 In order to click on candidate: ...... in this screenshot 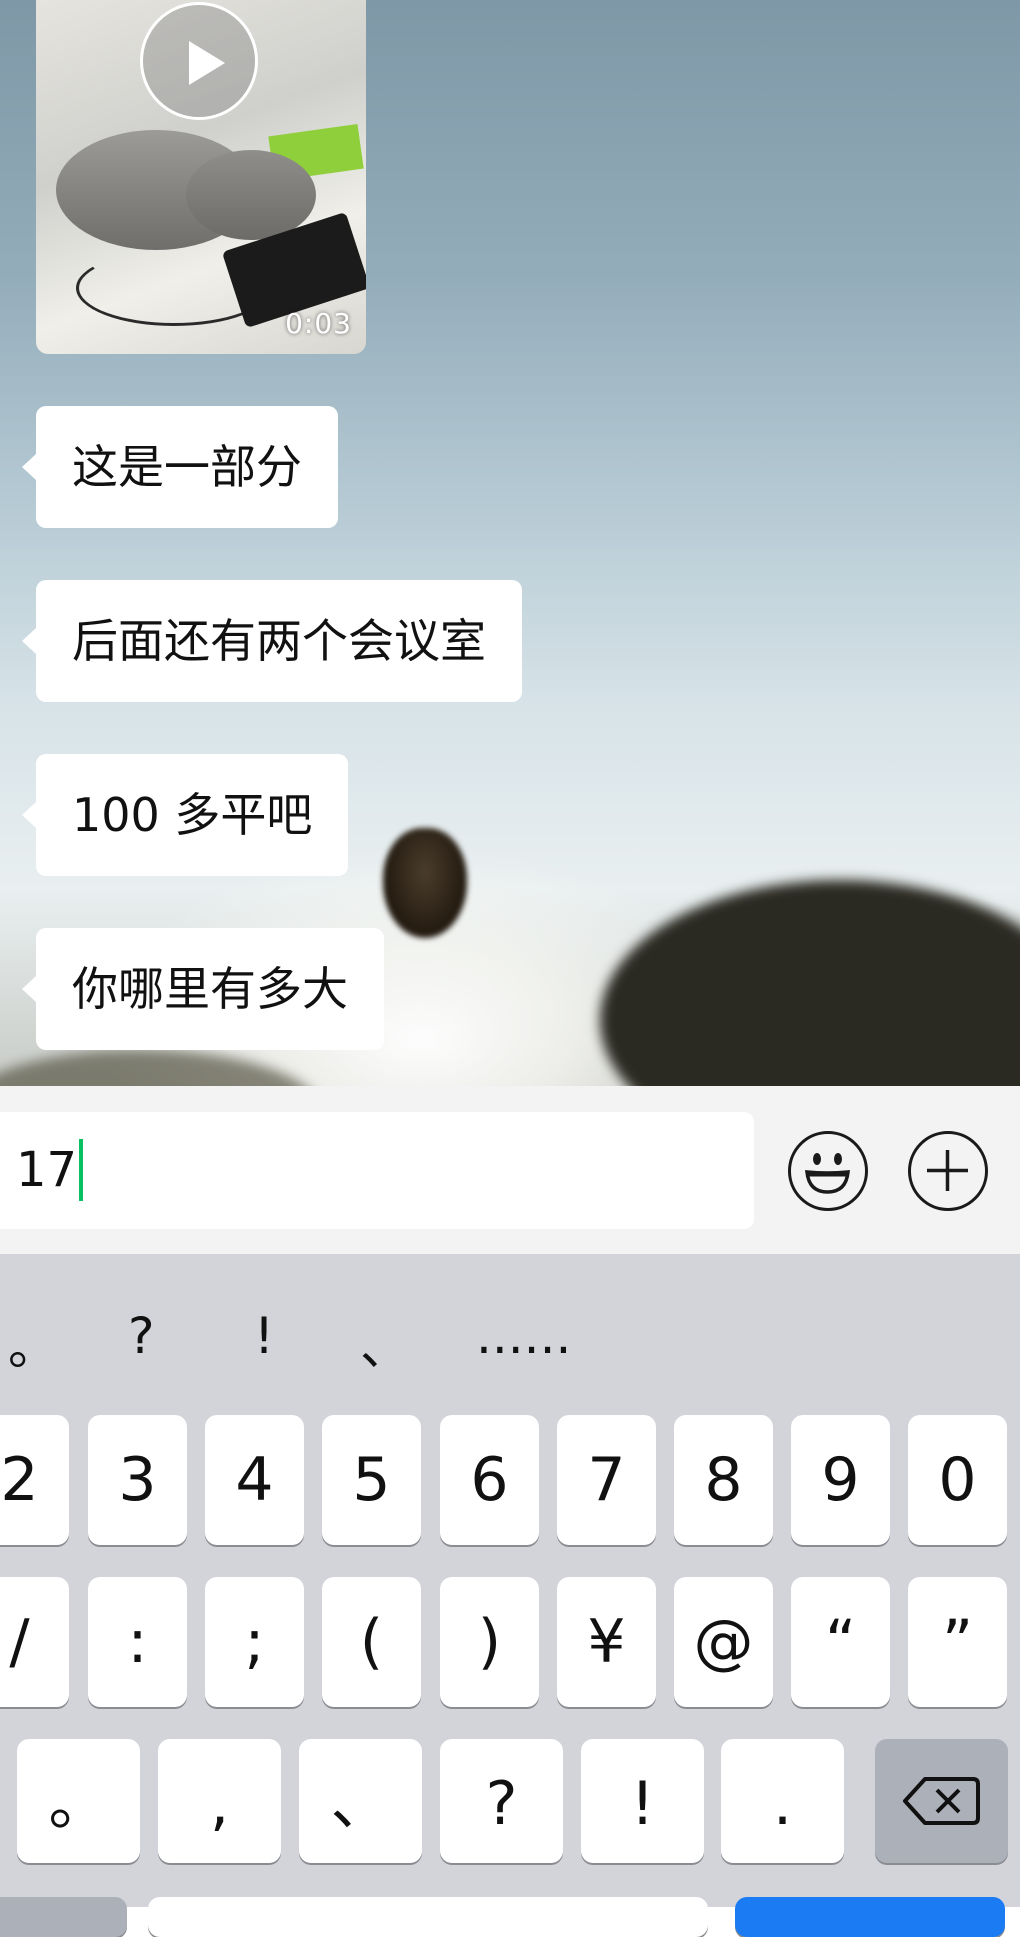, I will do `click(523, 1336)`.